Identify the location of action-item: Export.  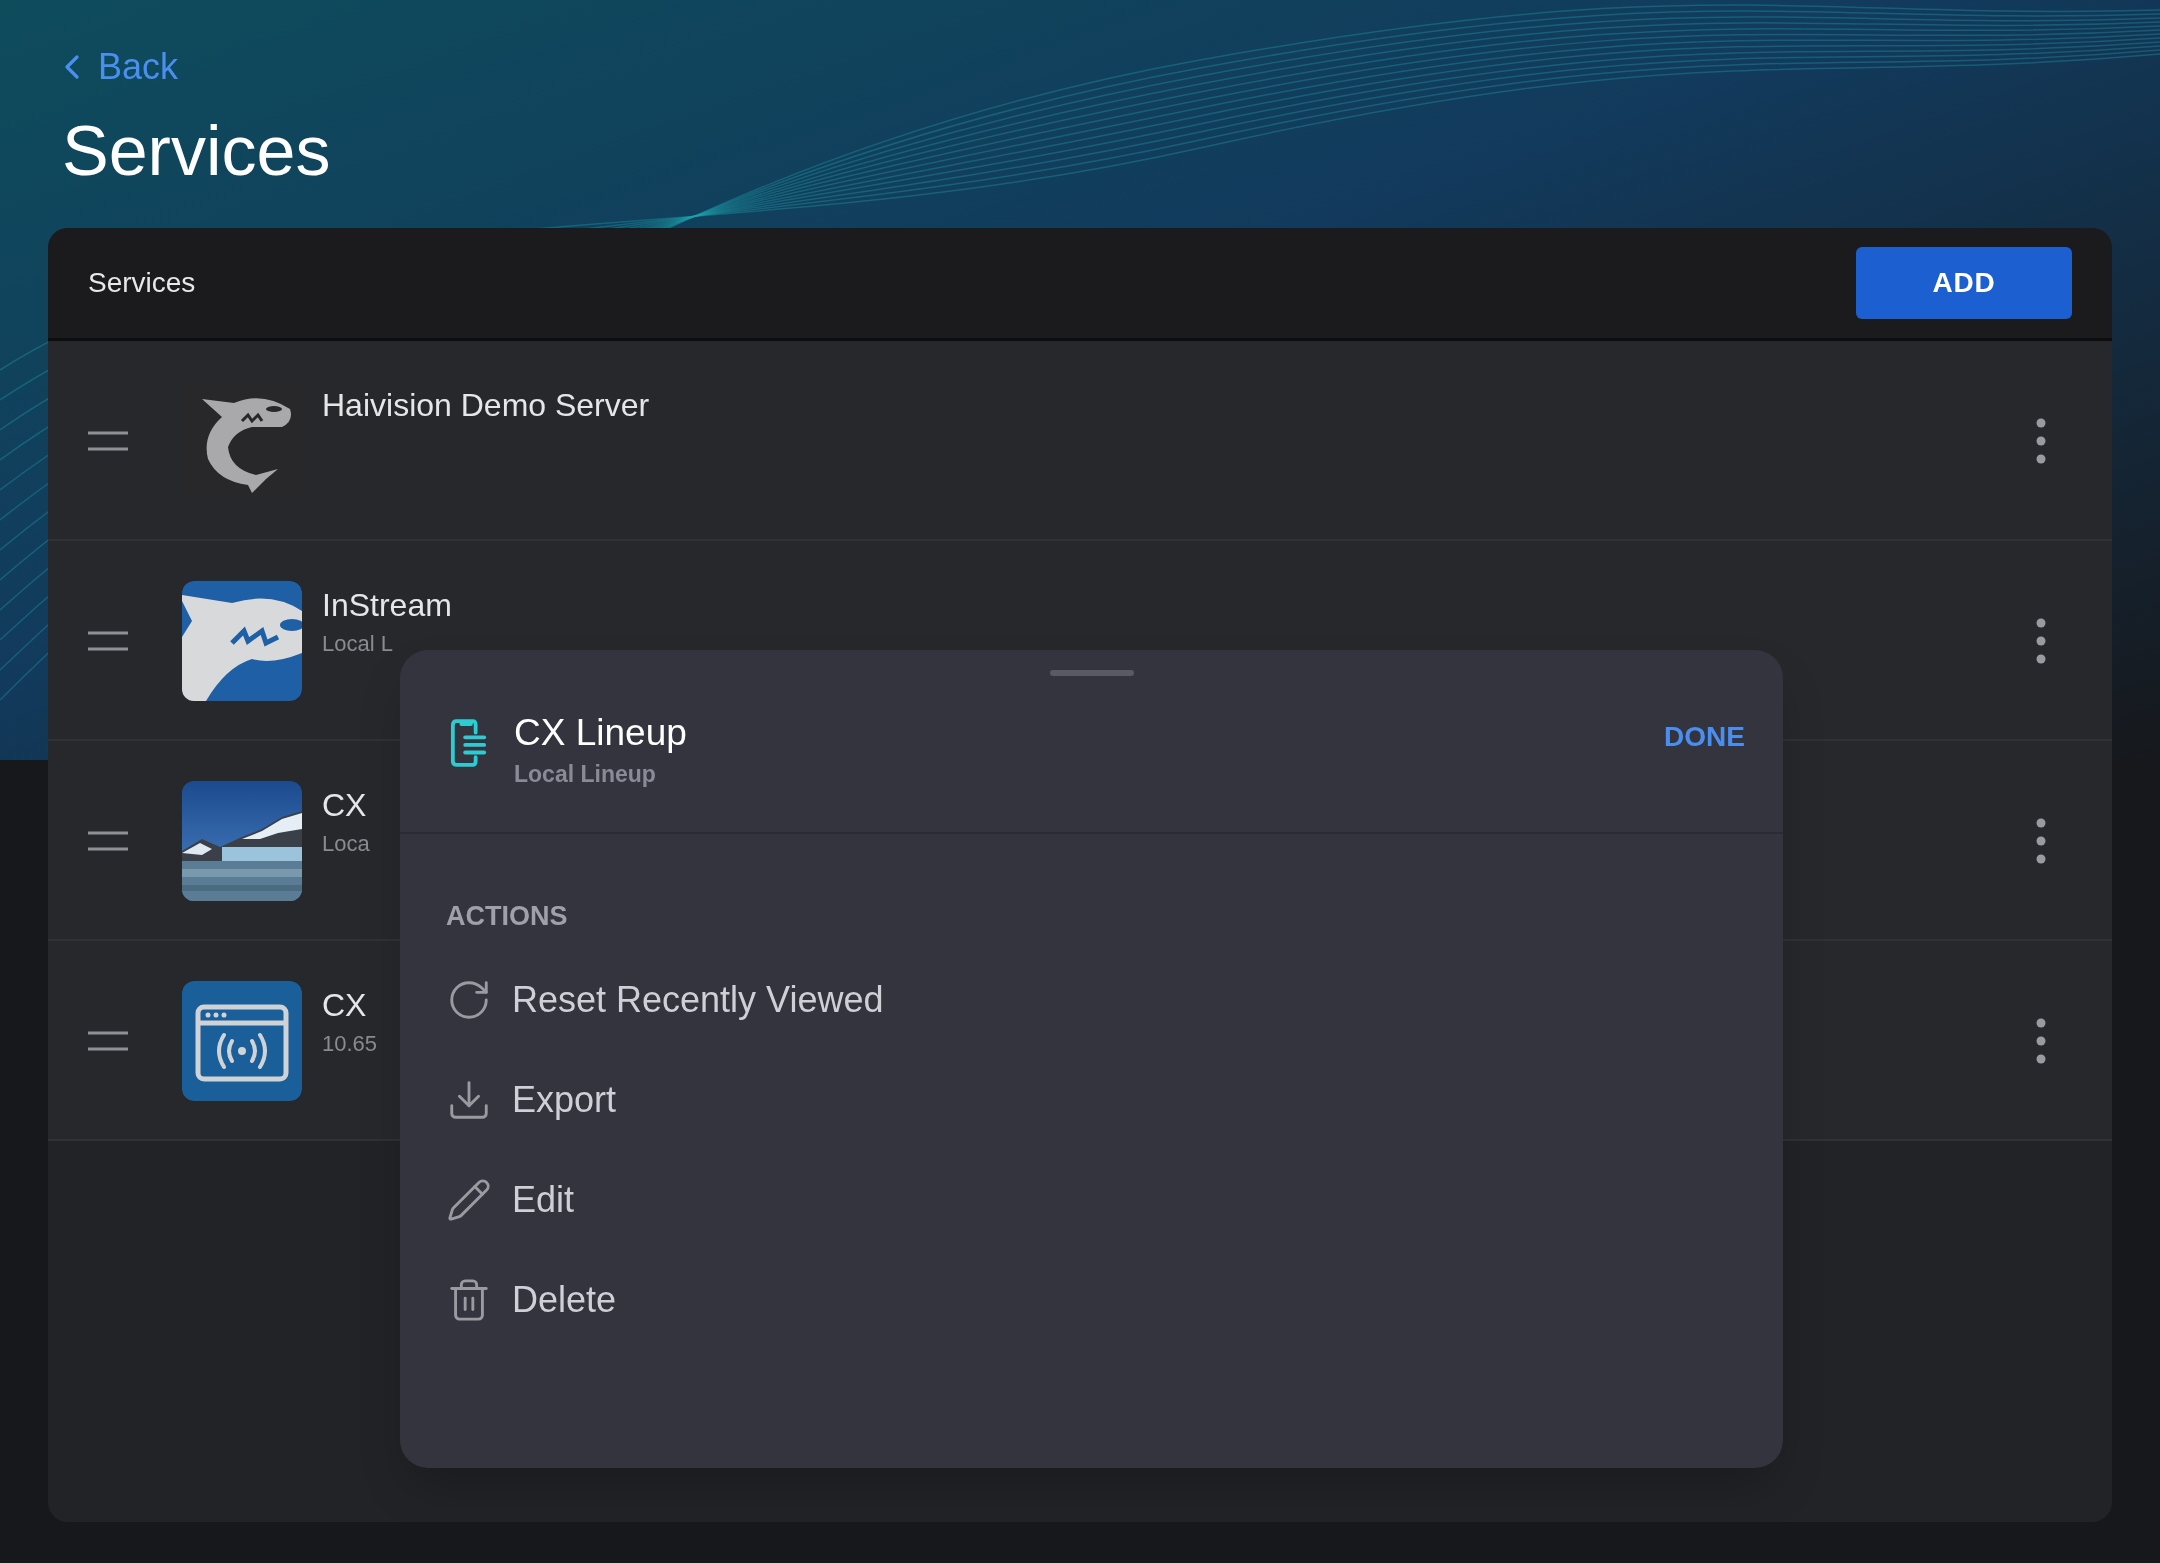
(531, 1099).